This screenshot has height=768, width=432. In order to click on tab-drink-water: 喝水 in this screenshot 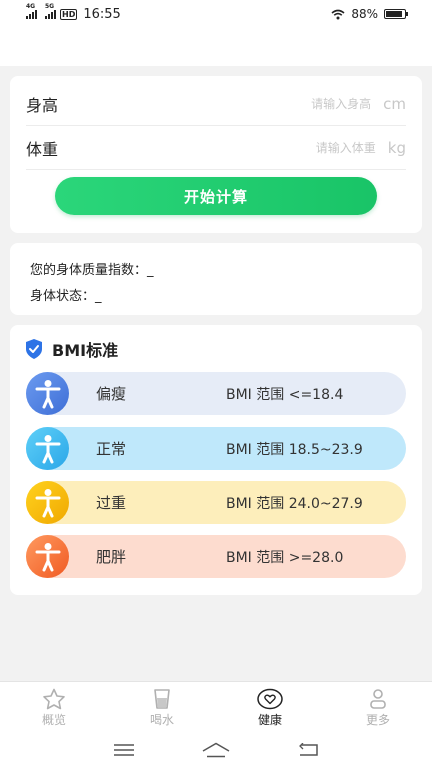, I will do `click(162, 706)`.